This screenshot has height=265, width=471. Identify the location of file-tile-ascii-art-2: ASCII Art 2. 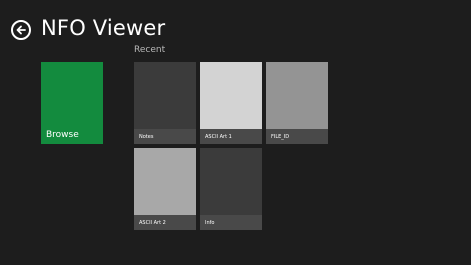
(165, 189).